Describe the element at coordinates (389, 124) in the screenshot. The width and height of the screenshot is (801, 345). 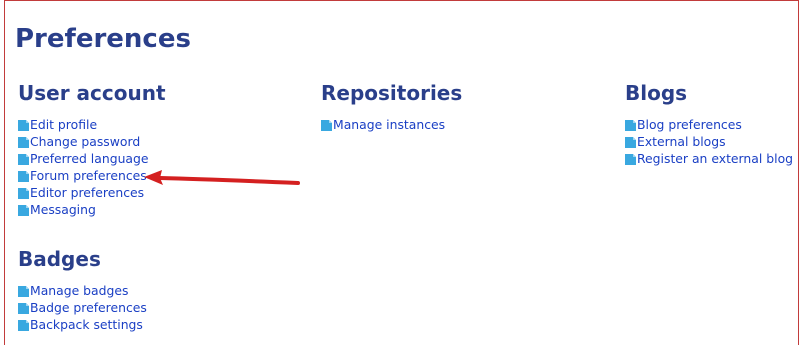
I see `link-manage-instances: Manage instances` at that location.